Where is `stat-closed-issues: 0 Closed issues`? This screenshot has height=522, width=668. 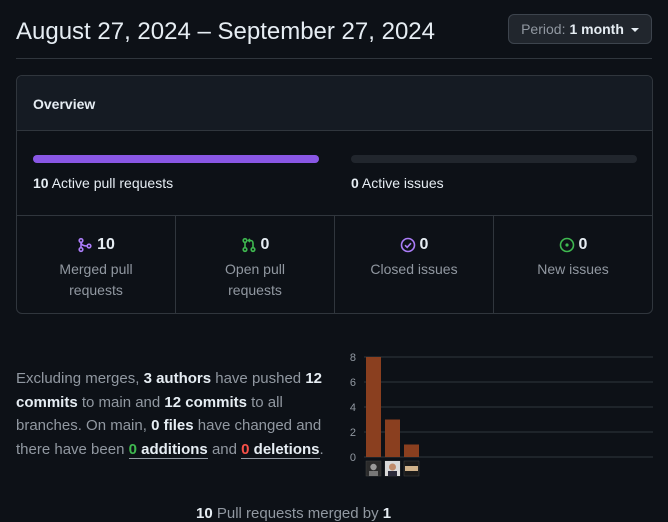 stat-closed-issues: 0 Closed issues is located at coordinates (414, 264).